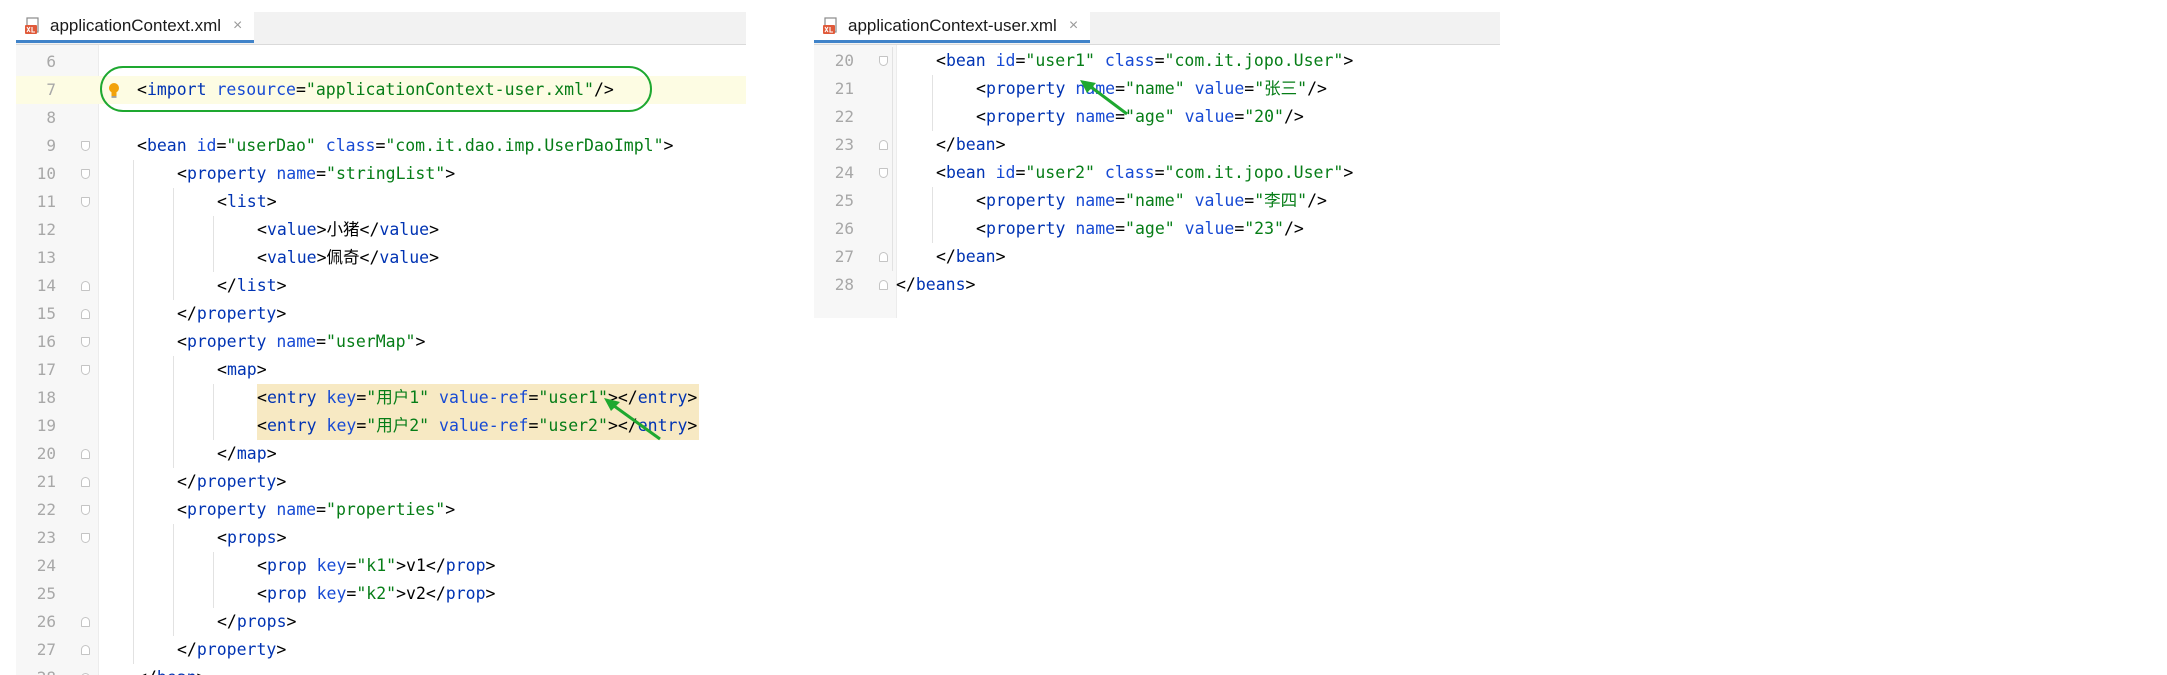  What do you see at coordinates (381, 258) in the screenshot?
I see `code-line: 13 <value>佩奇</value>` at bounding box center [381, 258].